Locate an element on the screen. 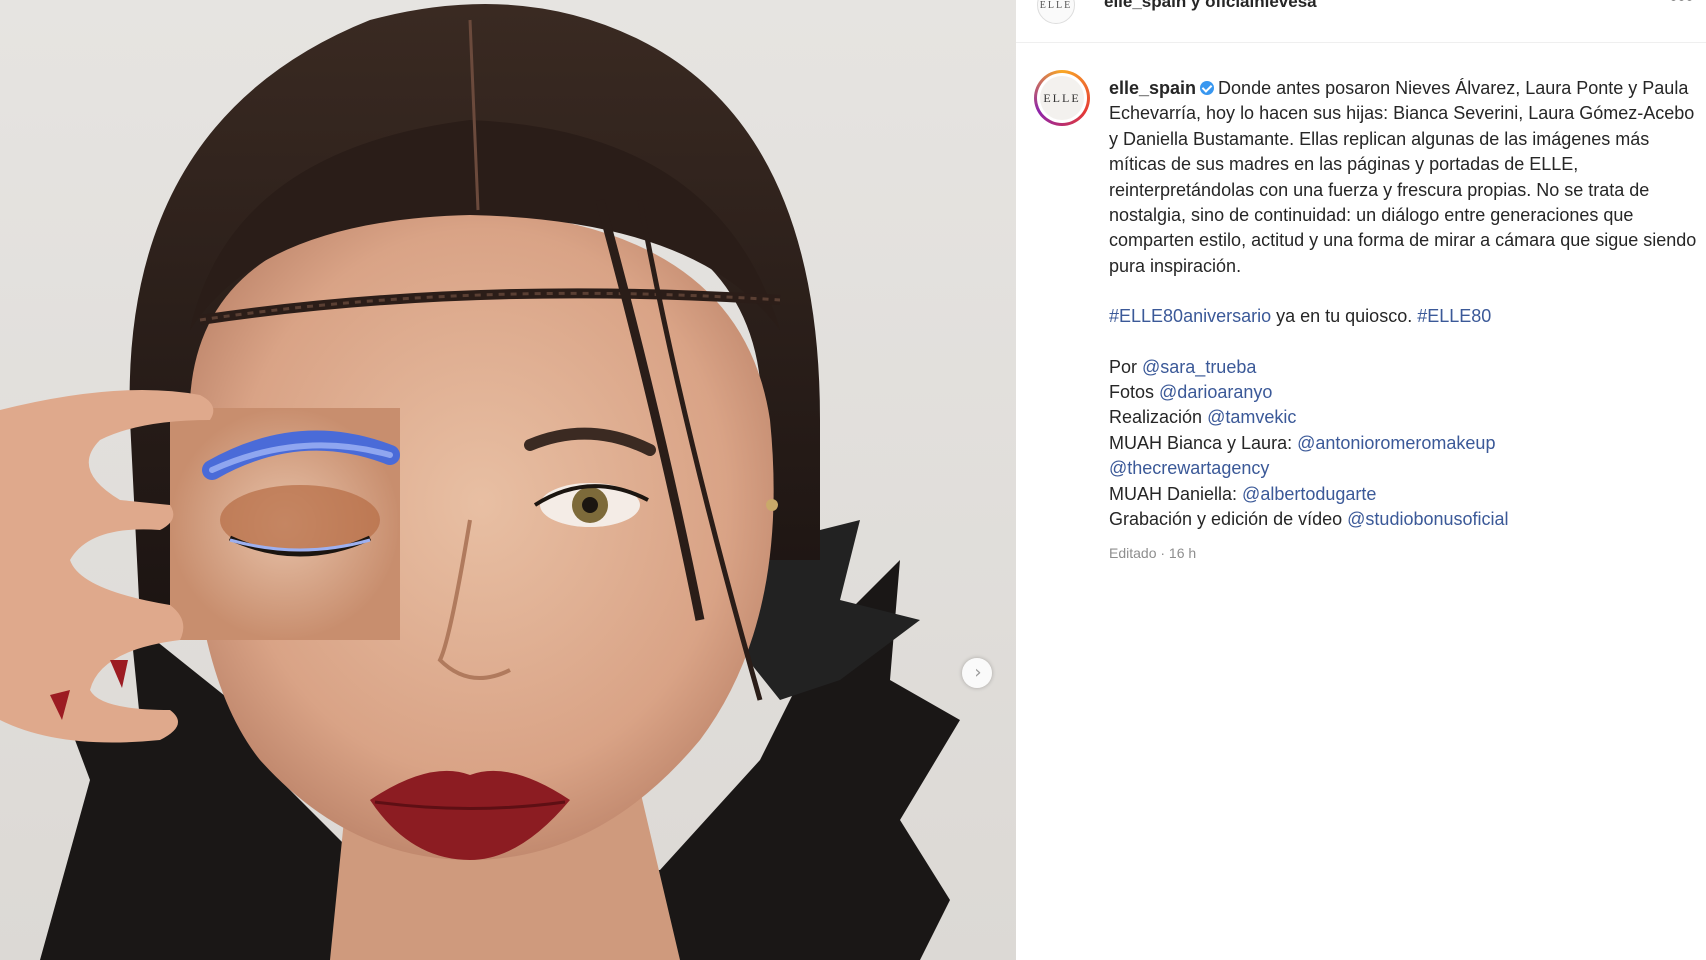  post-header-title: elle_spain y oficialnievesa is located at coordinates (1210, 6).